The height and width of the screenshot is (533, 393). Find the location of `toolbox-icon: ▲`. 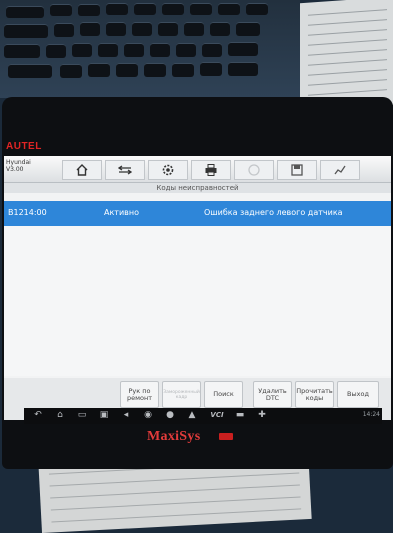

toolbox-icon: ▲ is located at coordinates (192, 415).